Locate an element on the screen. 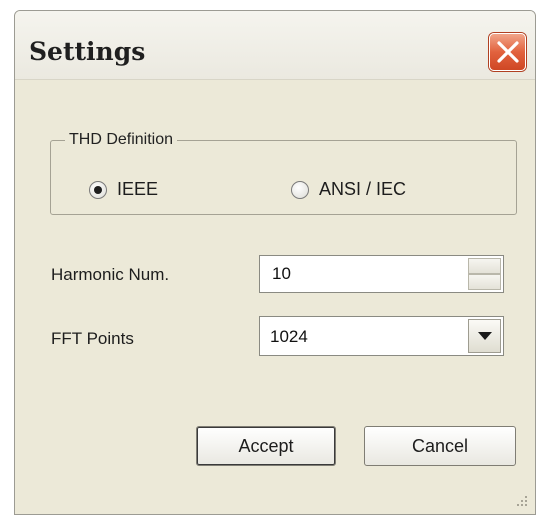 The image size is (543, 519). radio-ansi-iec-label: ANSI / IEC is located at coordinates (363, 189).